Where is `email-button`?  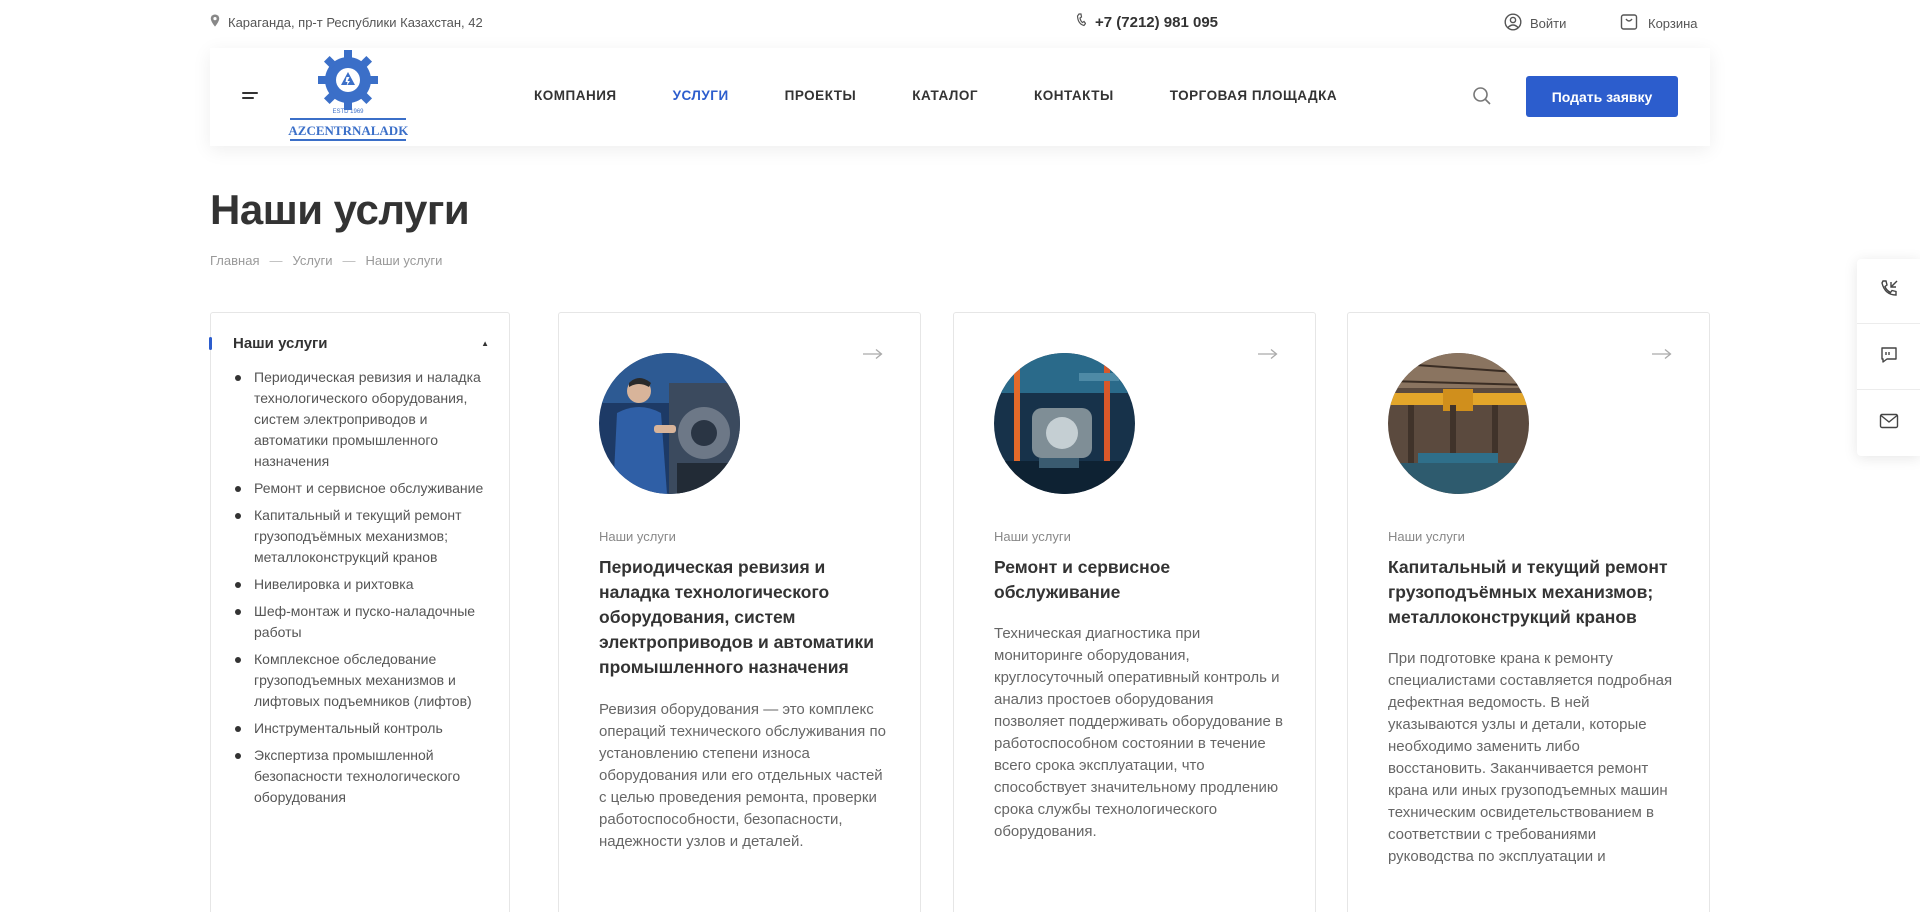 email-button is located at coordinates (1888, 423).